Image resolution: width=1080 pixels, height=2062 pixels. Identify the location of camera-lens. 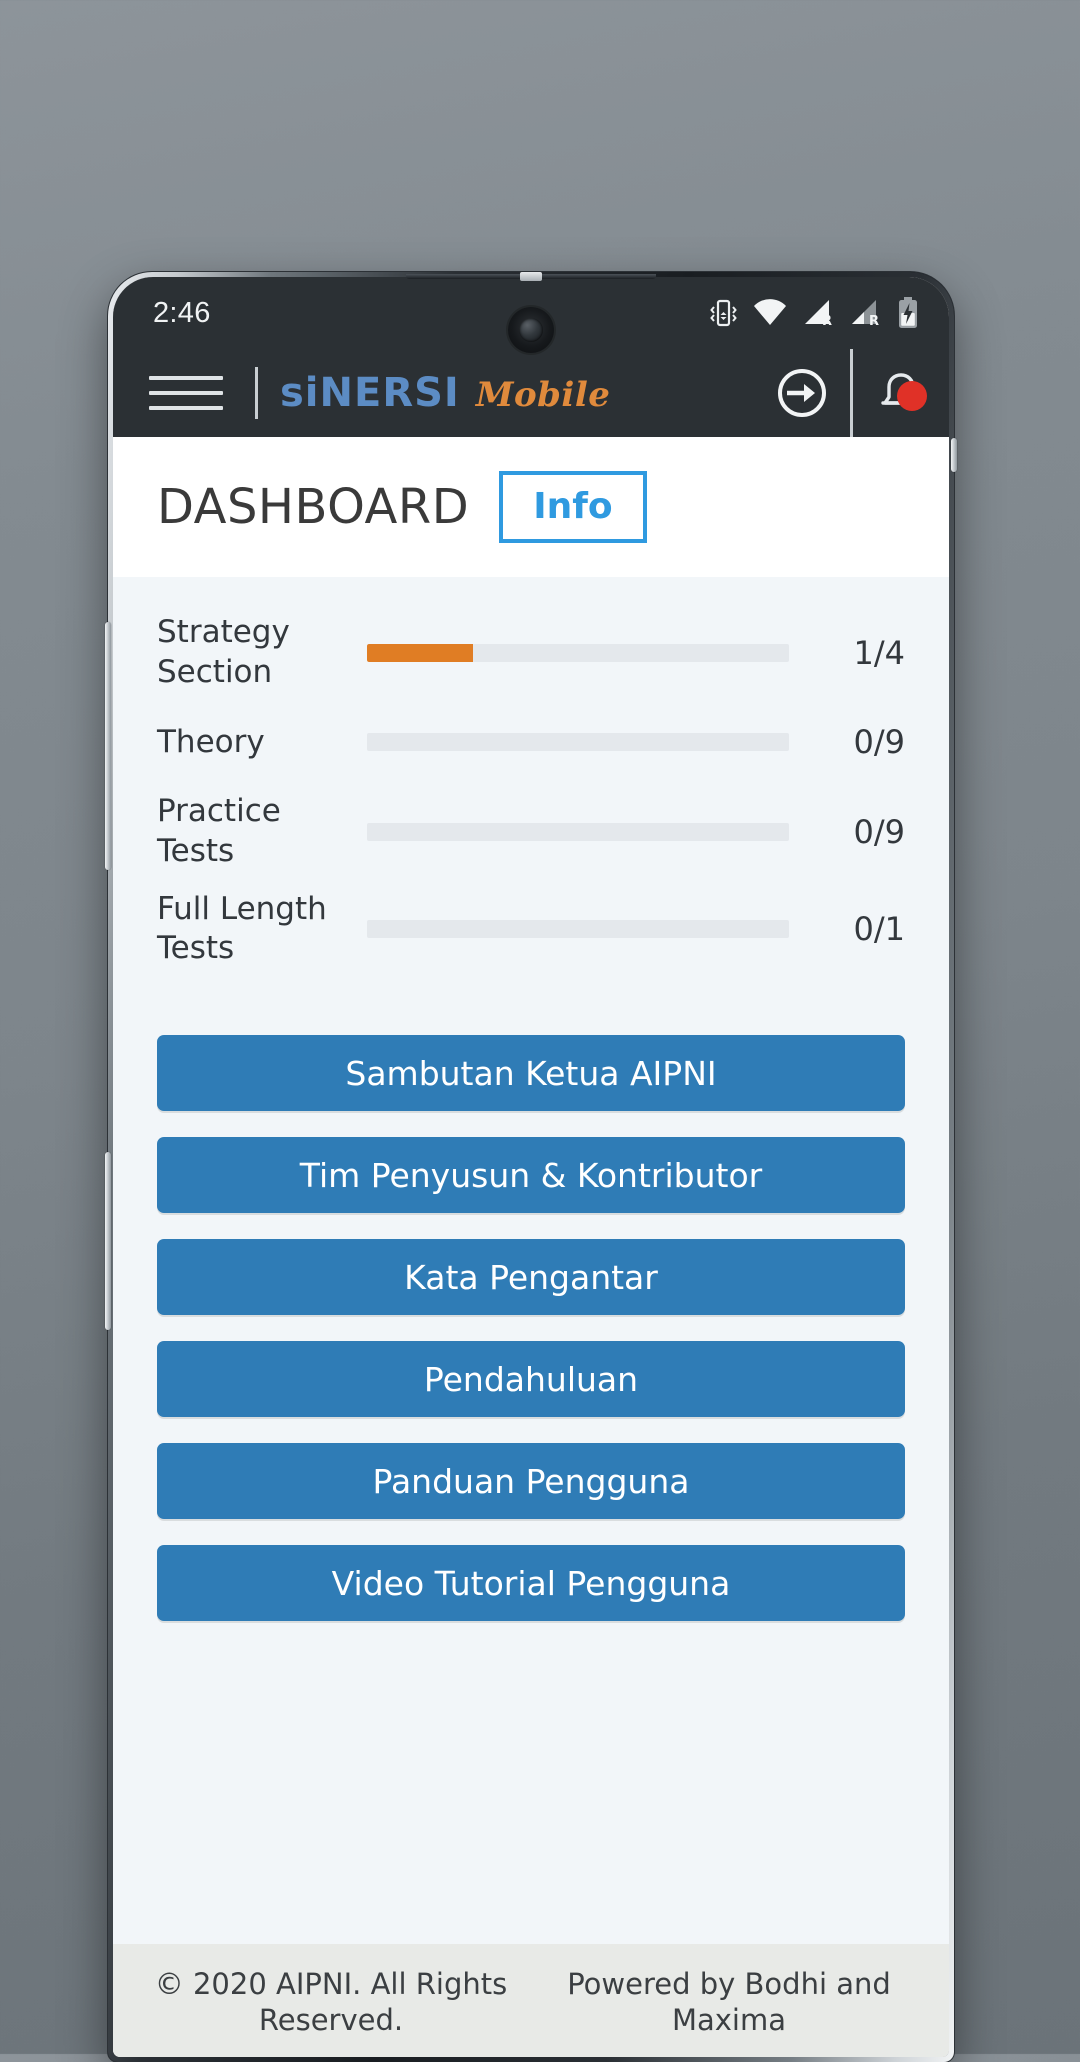
(531, 330).